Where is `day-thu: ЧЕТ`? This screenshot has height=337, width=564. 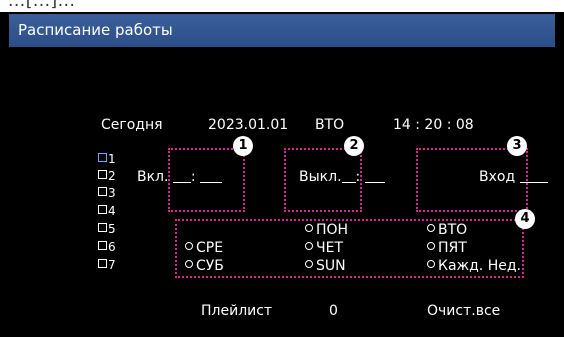 day-thu: ЧЕТ is located at coordinates (324, 248).